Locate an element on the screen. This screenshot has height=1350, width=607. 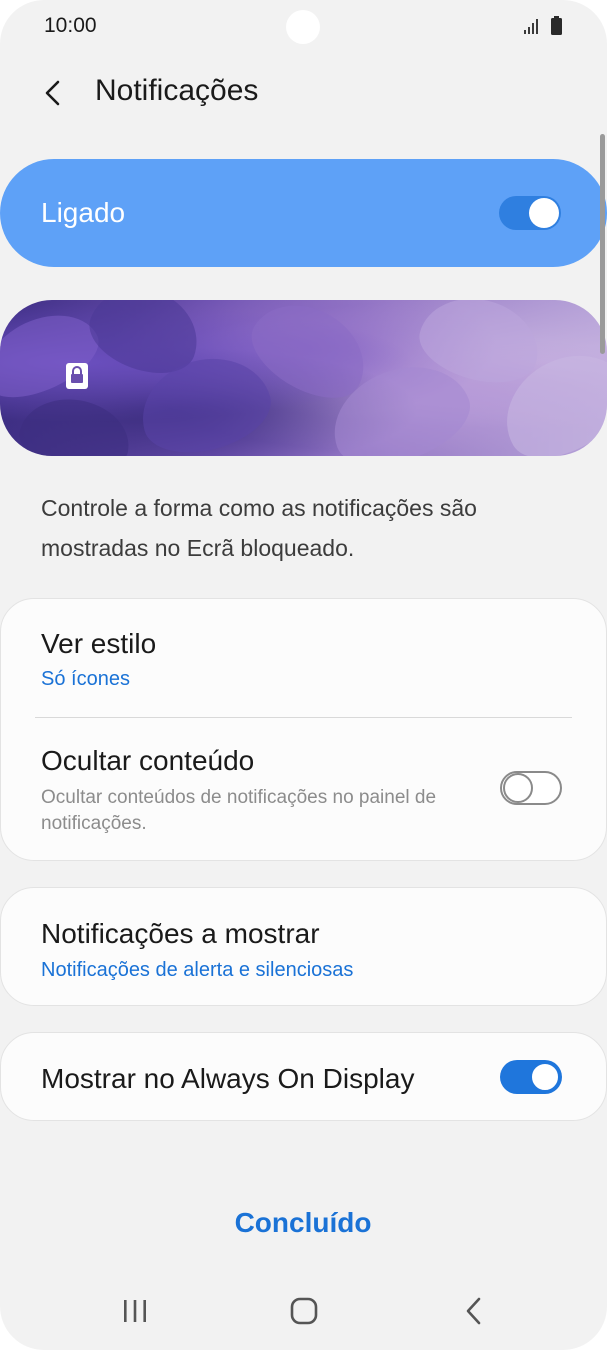
battery-icon is located at coordinates (556, 25).